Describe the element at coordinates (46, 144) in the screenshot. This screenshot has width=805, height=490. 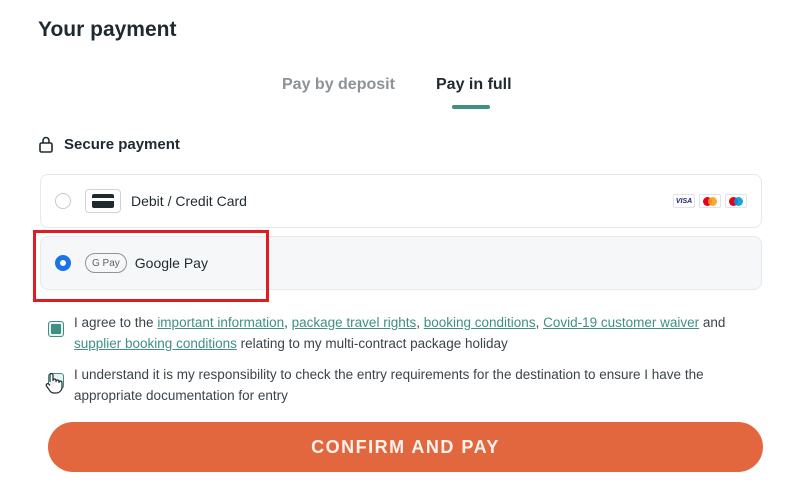
I see `lock-icon` at that location.